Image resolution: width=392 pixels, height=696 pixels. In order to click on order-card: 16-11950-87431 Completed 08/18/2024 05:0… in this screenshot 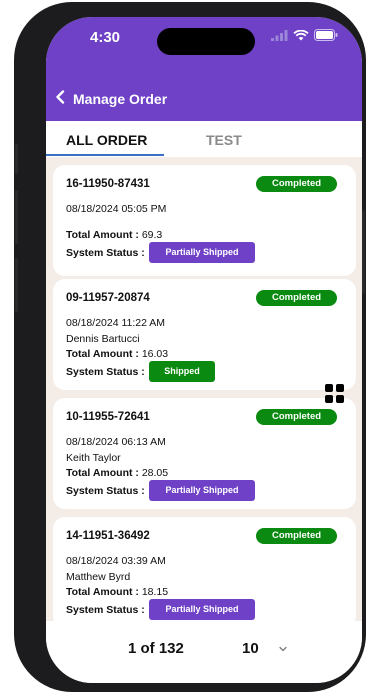, I will do `click(204, 220)`.